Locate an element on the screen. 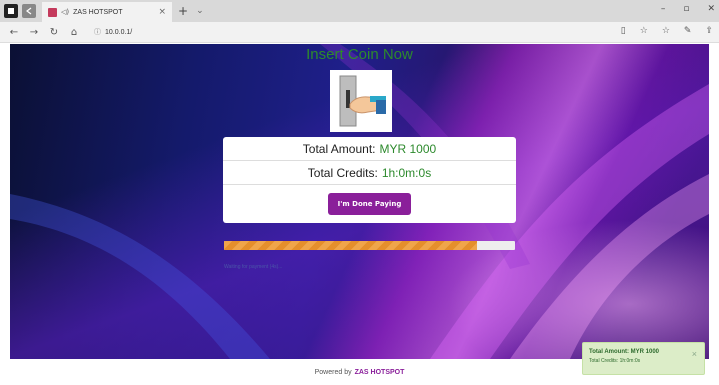  reading-view-icon: ▯ is located at coordinates (623, 31).